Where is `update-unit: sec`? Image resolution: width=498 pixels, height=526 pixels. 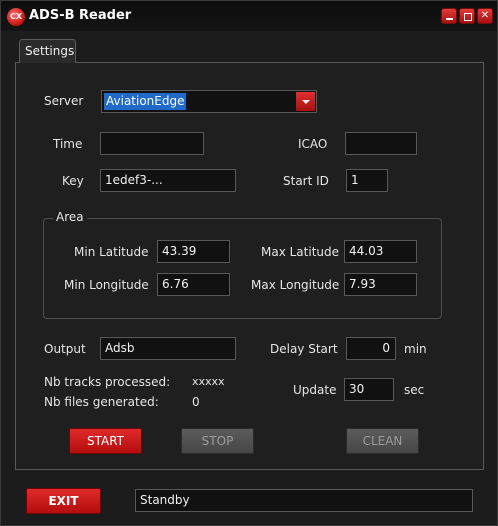 update-unit: sec is located at coordinates (414, 390).